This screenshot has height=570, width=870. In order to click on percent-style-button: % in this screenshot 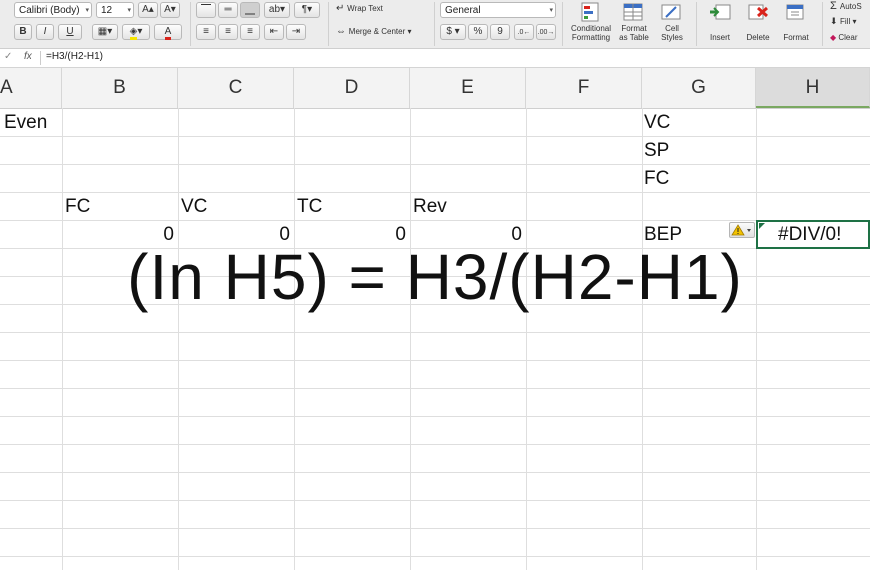, I will do `click(478, 32)`.